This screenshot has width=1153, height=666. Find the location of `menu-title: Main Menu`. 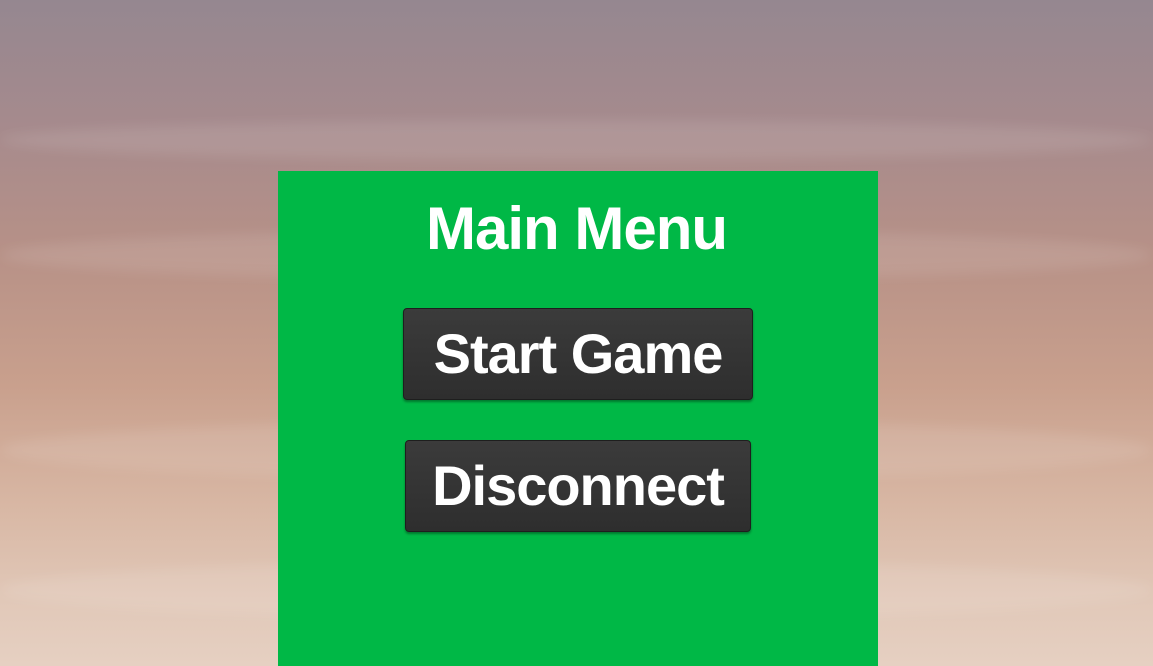

menu-title: Main Menu is located at coordinates (577, 228).